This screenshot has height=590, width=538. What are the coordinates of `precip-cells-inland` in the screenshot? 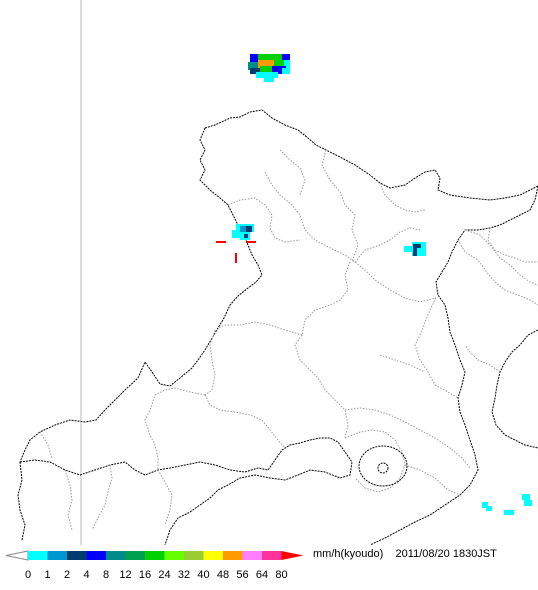 It's located at (415, 249).